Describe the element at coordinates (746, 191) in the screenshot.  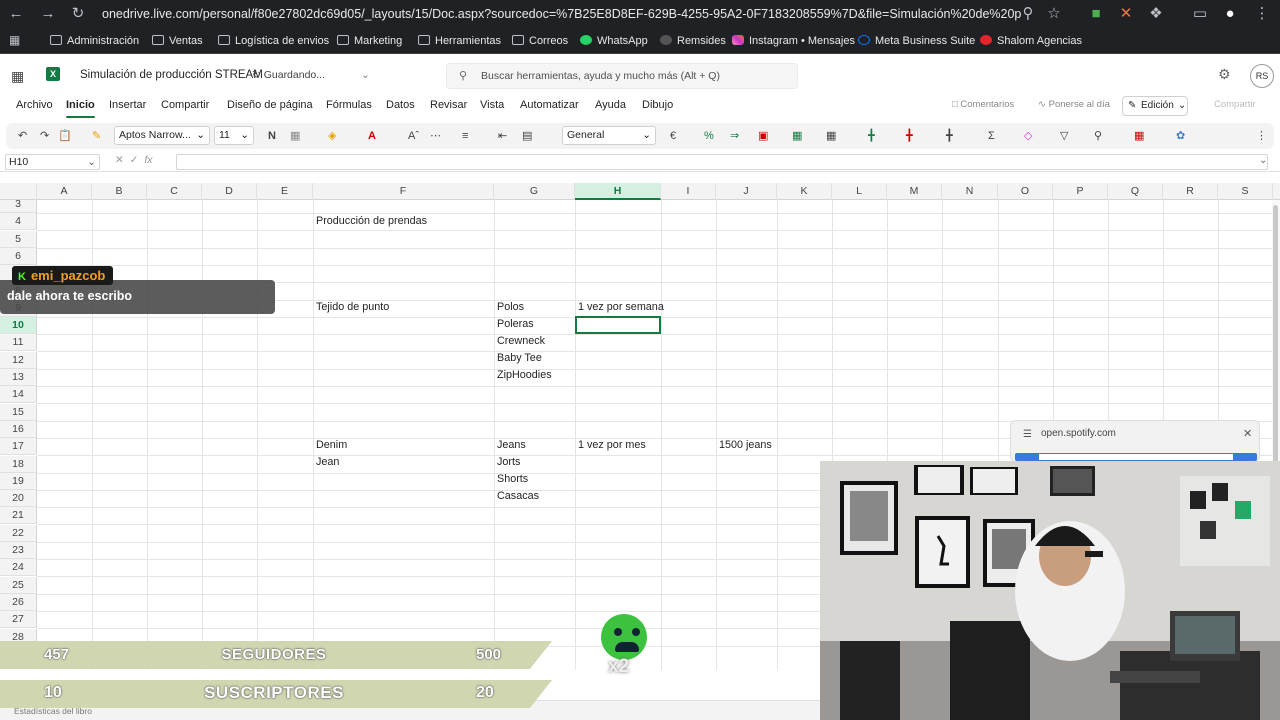
I see `column-header: J` at that location.